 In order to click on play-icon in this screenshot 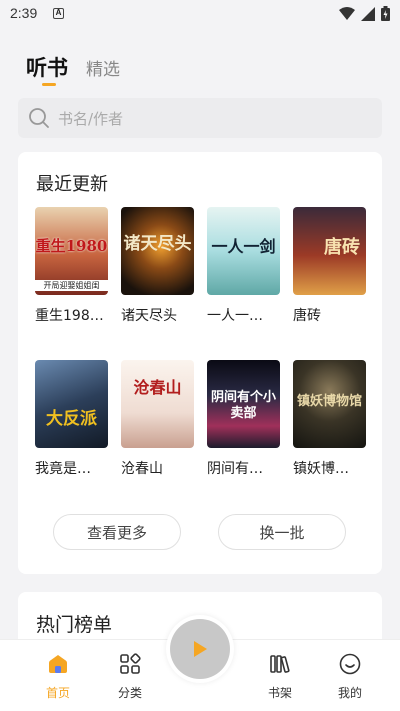, I will do `click(200, 649)`.